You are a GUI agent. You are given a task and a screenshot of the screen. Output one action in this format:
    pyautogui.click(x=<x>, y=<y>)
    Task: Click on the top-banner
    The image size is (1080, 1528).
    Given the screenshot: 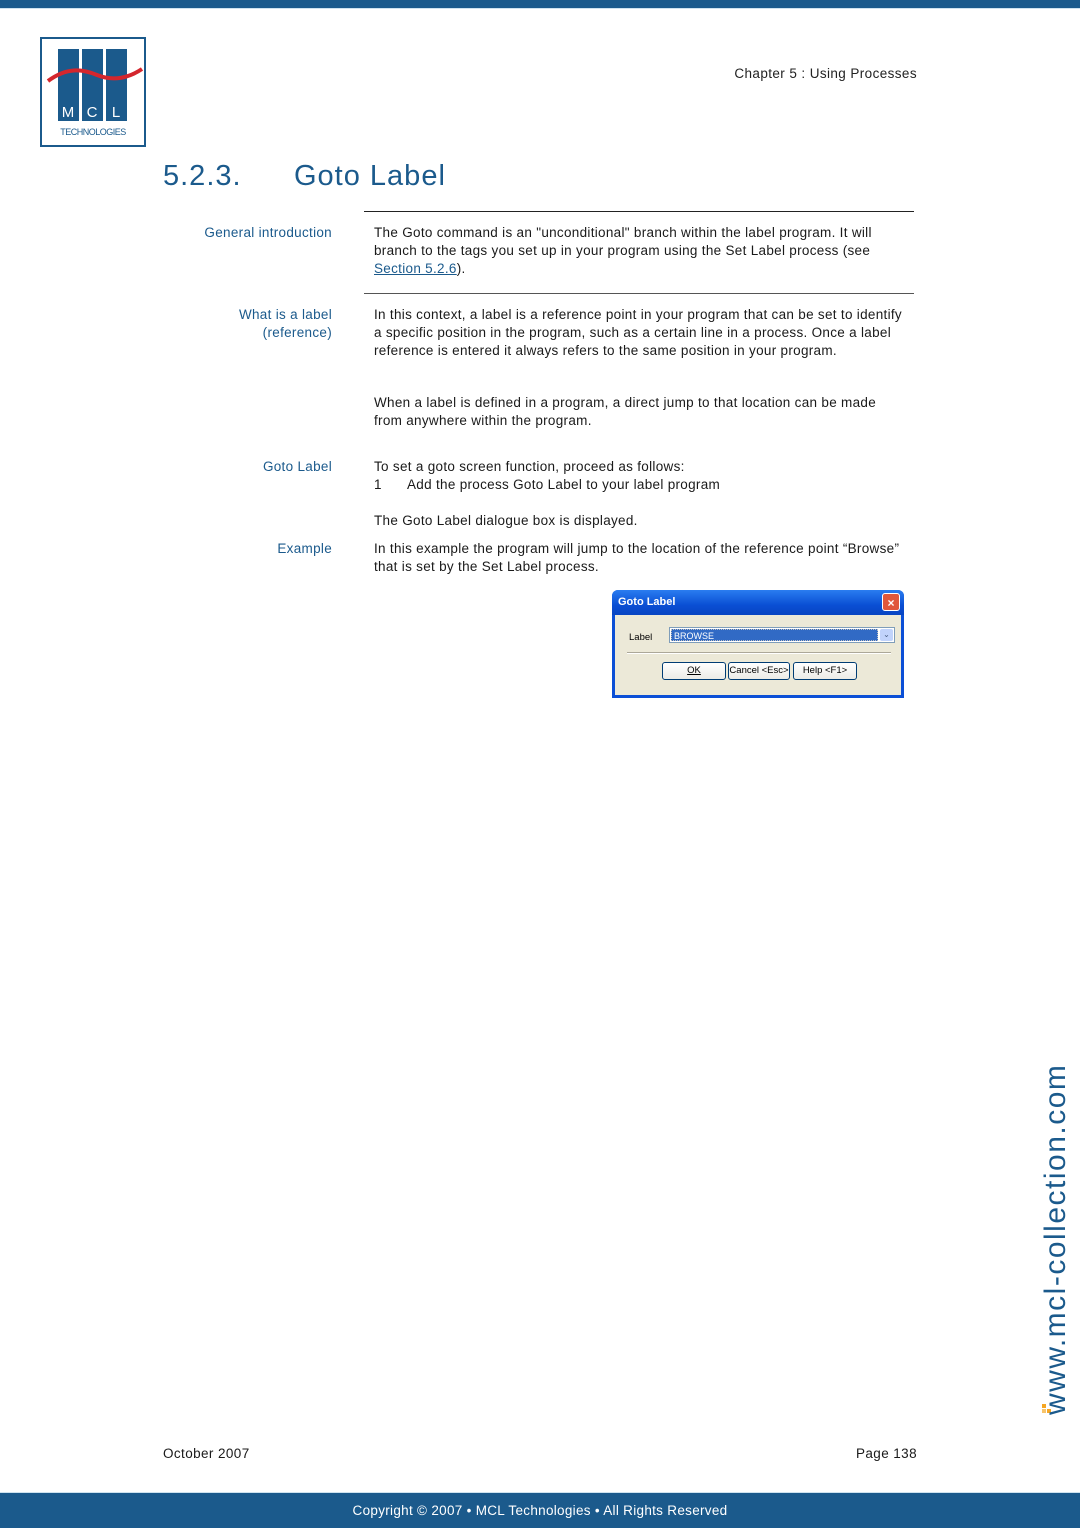 What is the action you would take?
    pyautogui.click(x=540, y=4)
    